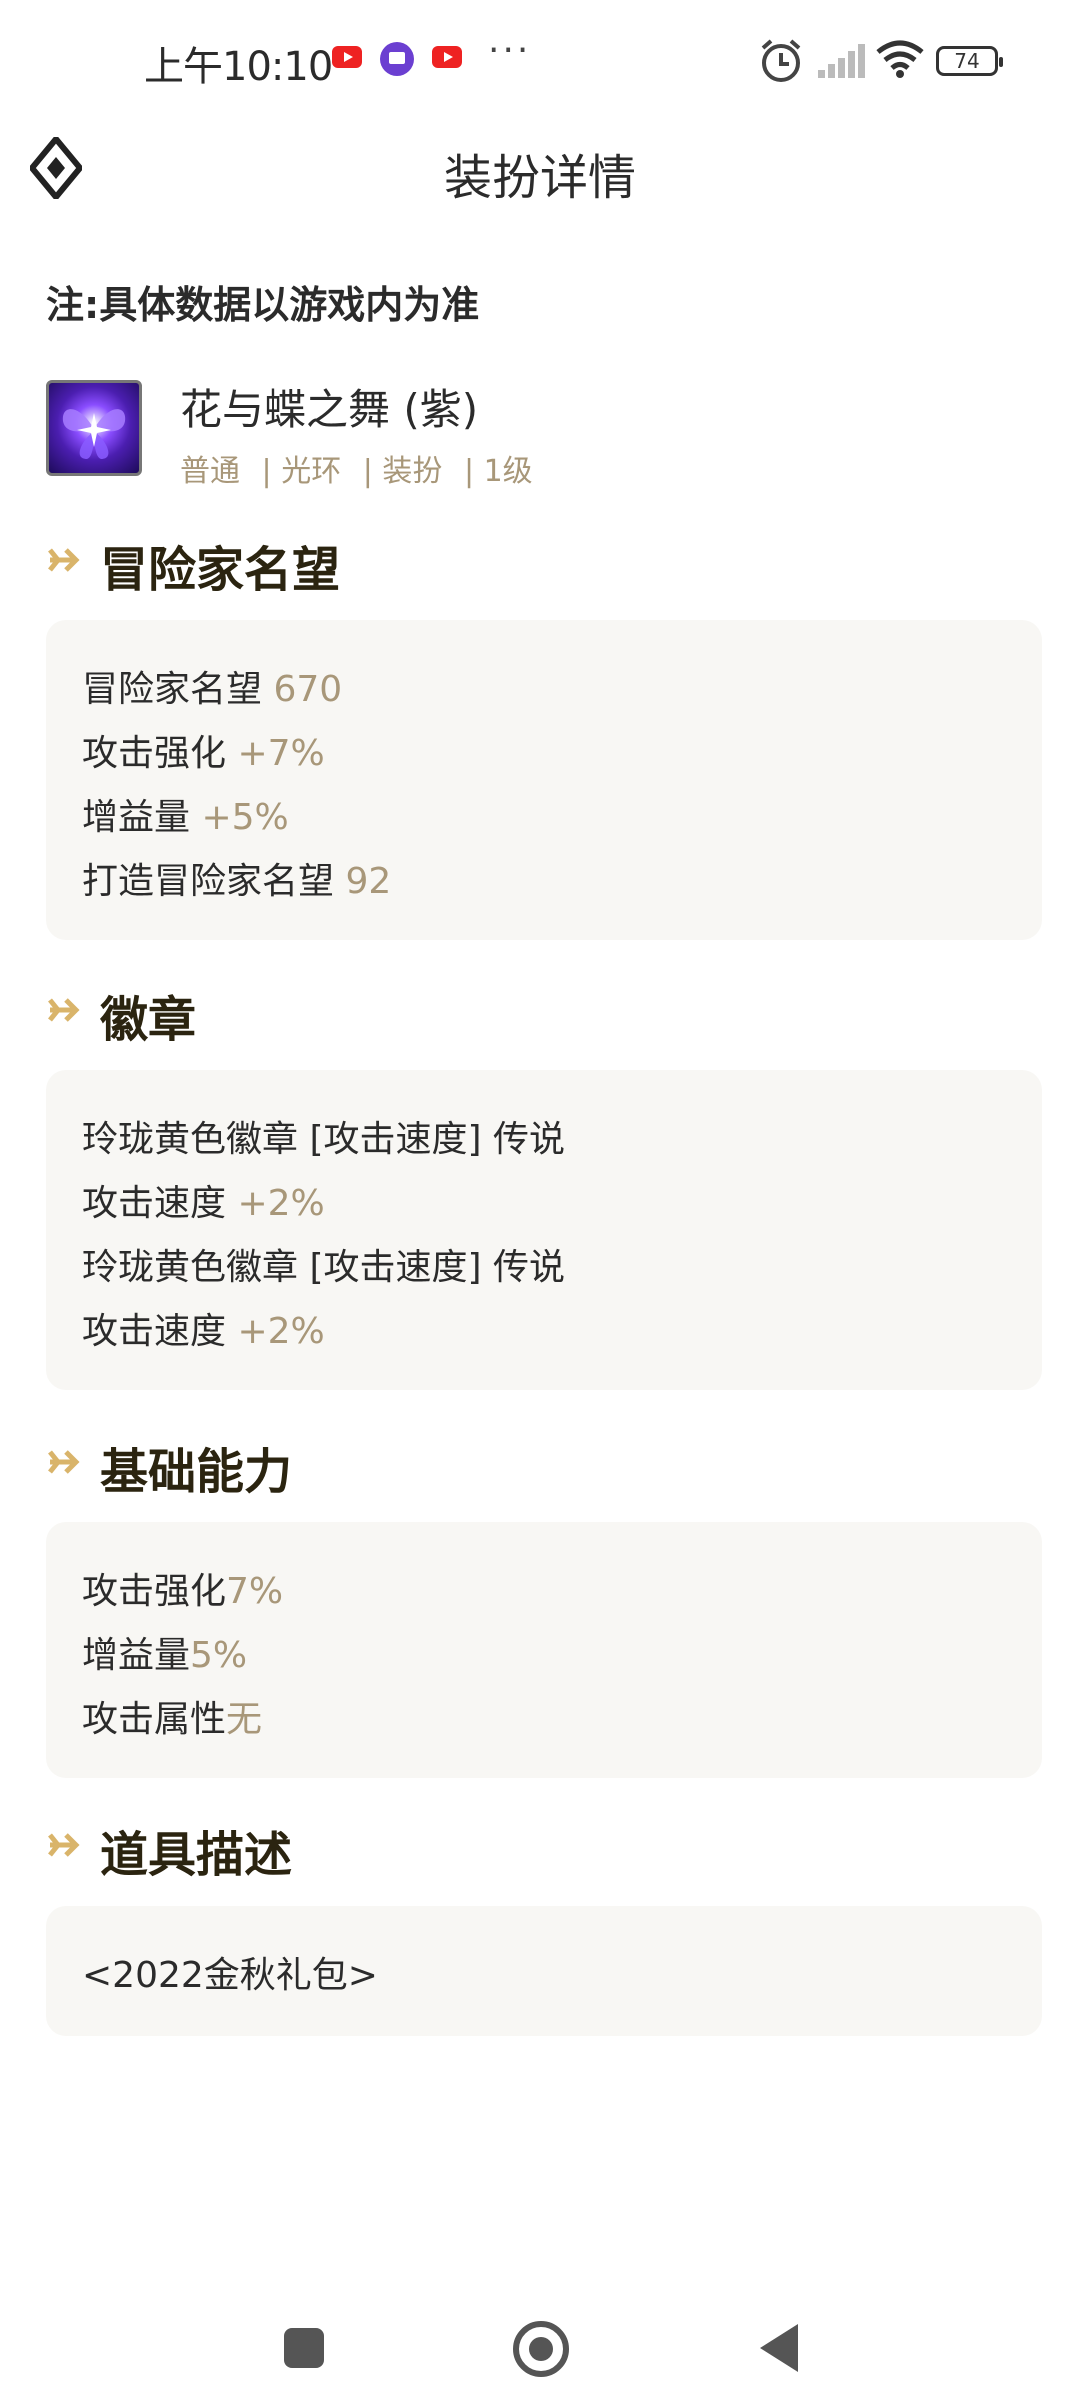 This screenshot has height=2400, width=1080. I want to click on description-card: <2022金秋礼包>, so click(544, 1971).